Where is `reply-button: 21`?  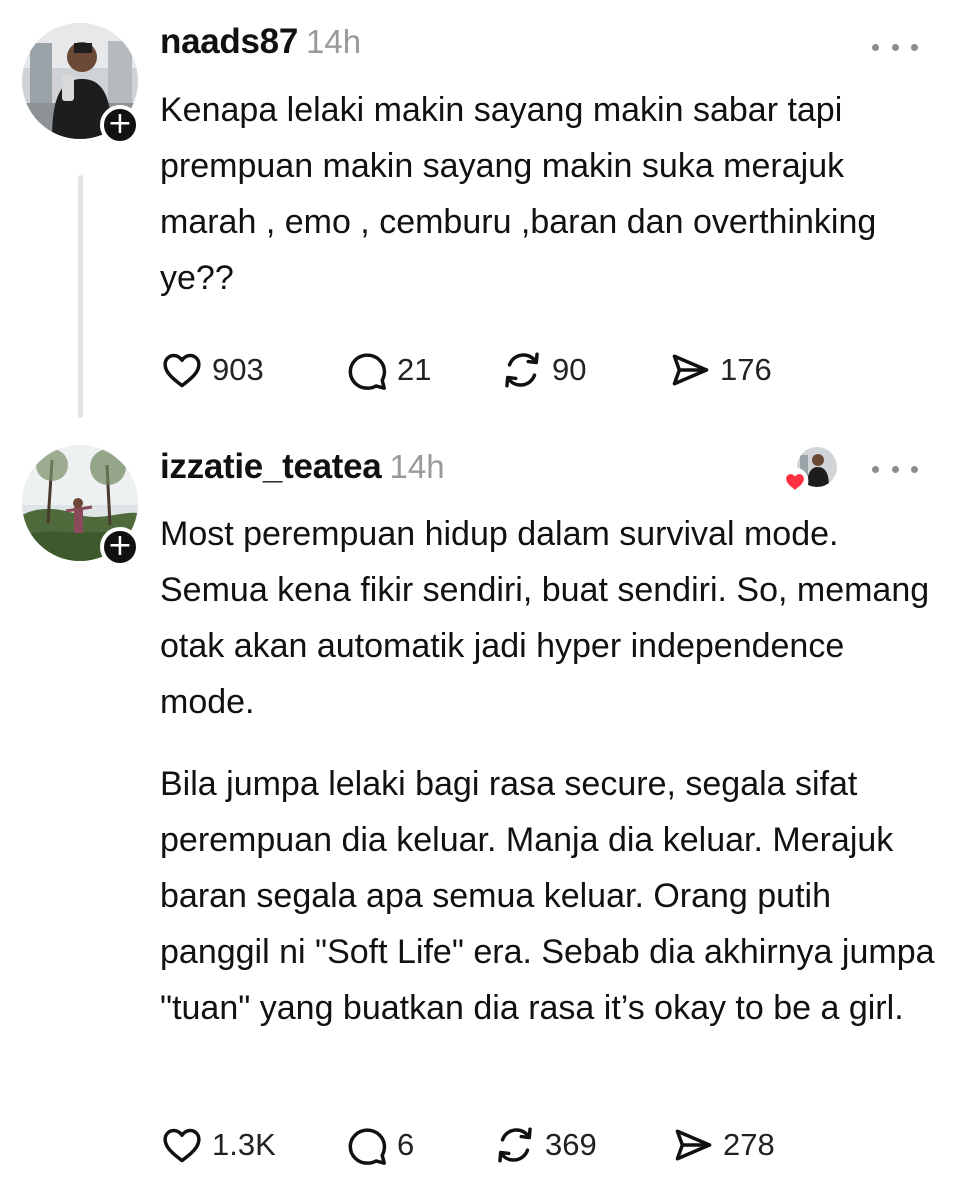
reply-button: 21 is located at coordinates (422, 370).